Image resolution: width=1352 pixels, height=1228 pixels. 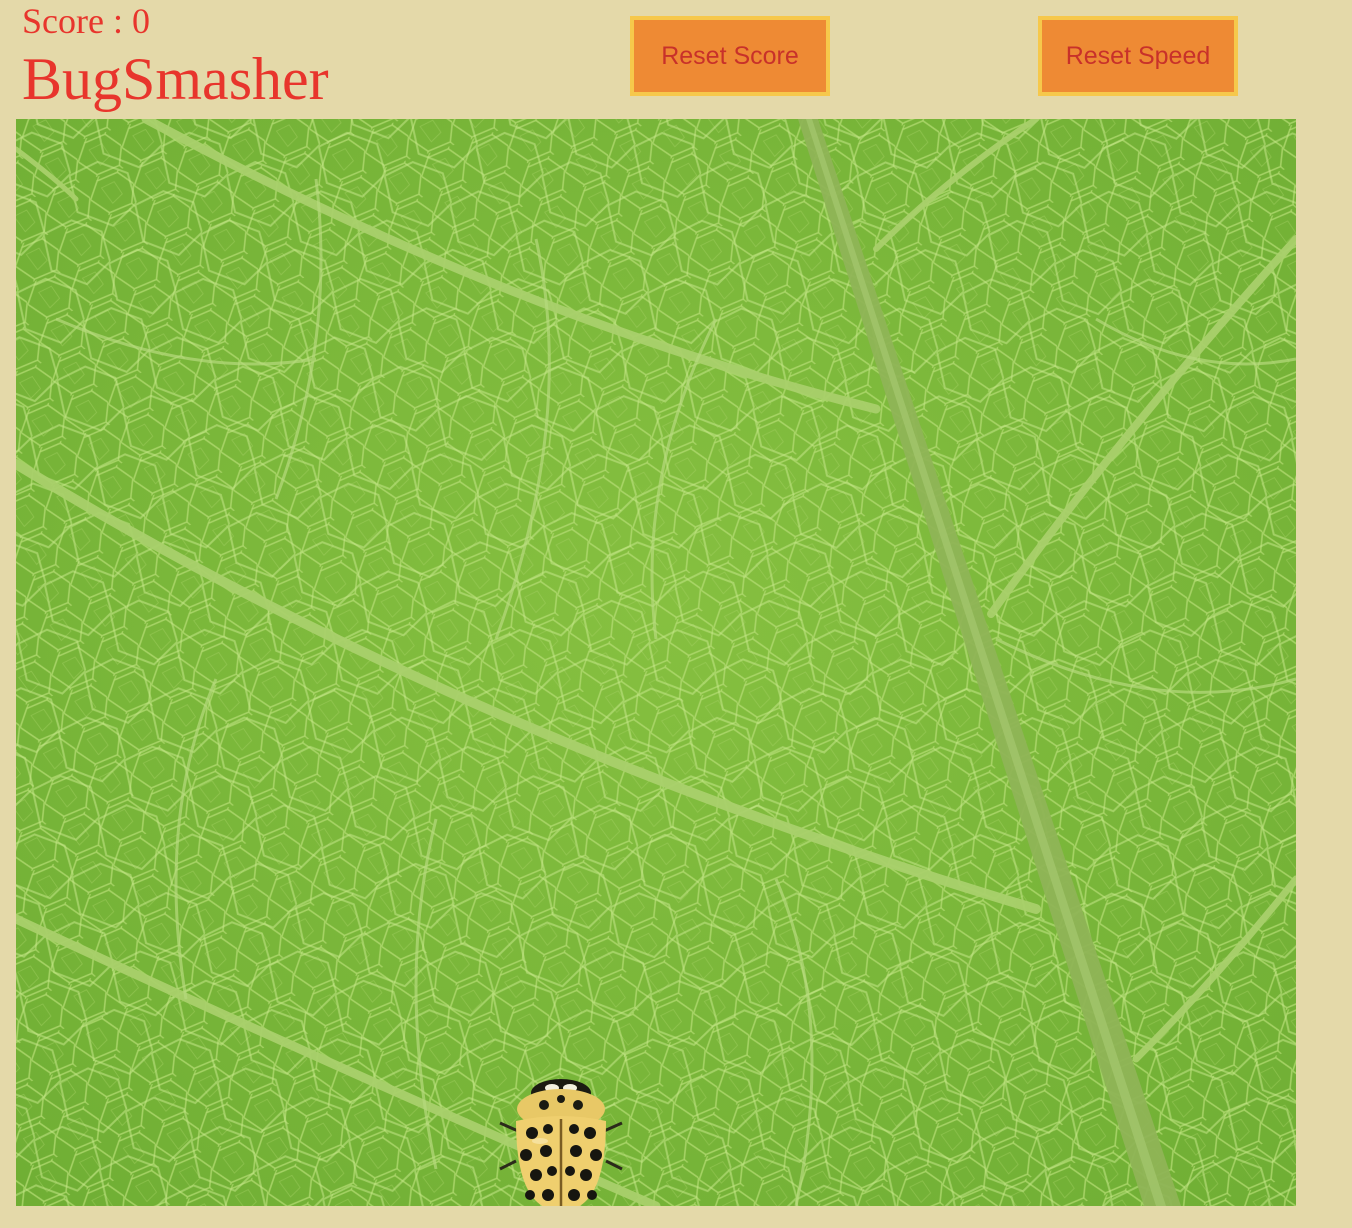 I want to click on game-title: BugSmasher, so click(x=175, y=79).